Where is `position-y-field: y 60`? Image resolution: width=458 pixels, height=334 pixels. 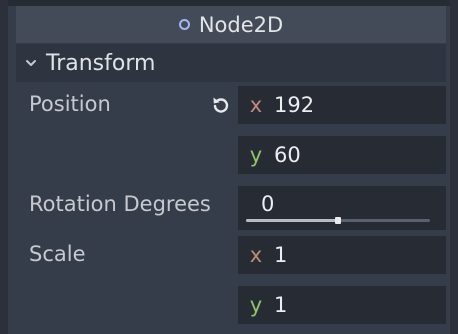
position-y-field: y 60 is located at coordinates (342, 155).